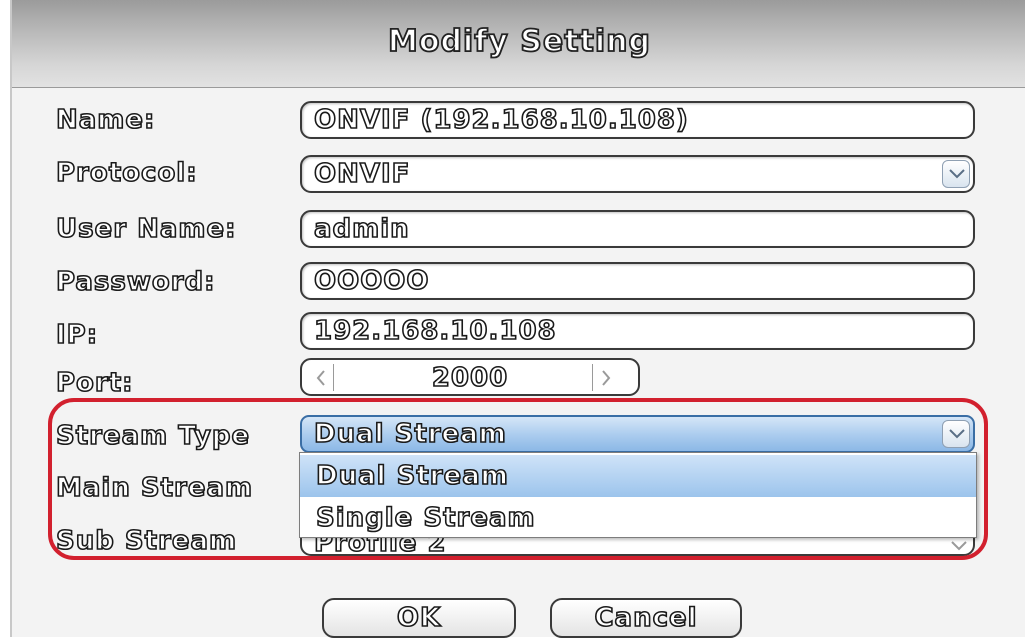 This screenshot has width=1025, height=638. I want to click on name-label: Name:, so click(105, 120).